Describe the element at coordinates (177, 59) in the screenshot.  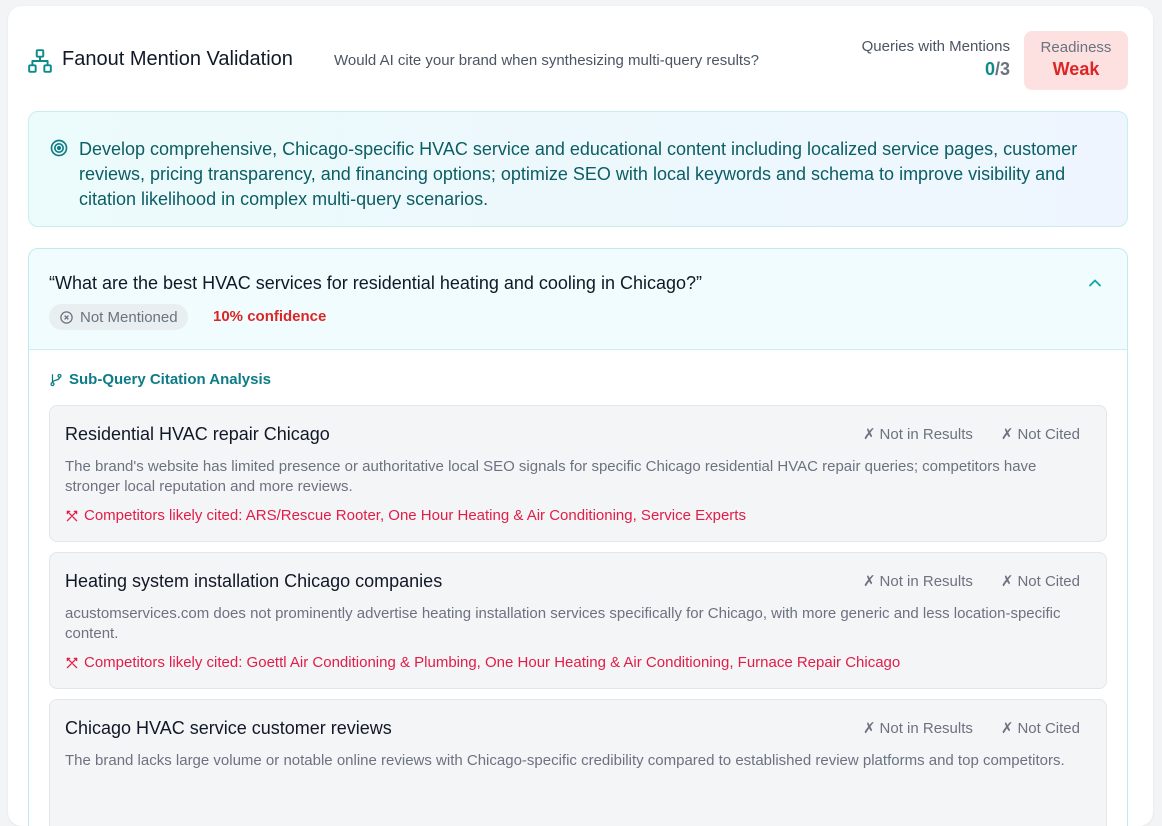
I see `page-title: Fanout Mention Validation` at that location.